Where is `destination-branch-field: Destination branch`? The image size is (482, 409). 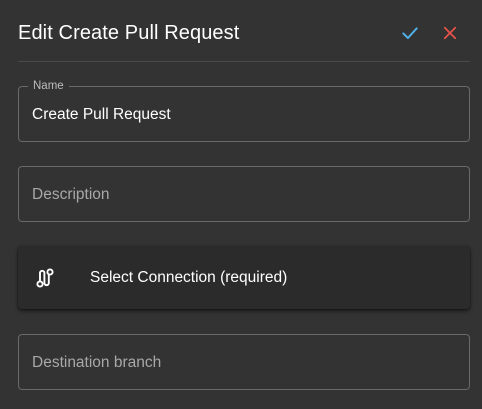
destination-branch-field: Destination branch is located at coordinates (244, 362).